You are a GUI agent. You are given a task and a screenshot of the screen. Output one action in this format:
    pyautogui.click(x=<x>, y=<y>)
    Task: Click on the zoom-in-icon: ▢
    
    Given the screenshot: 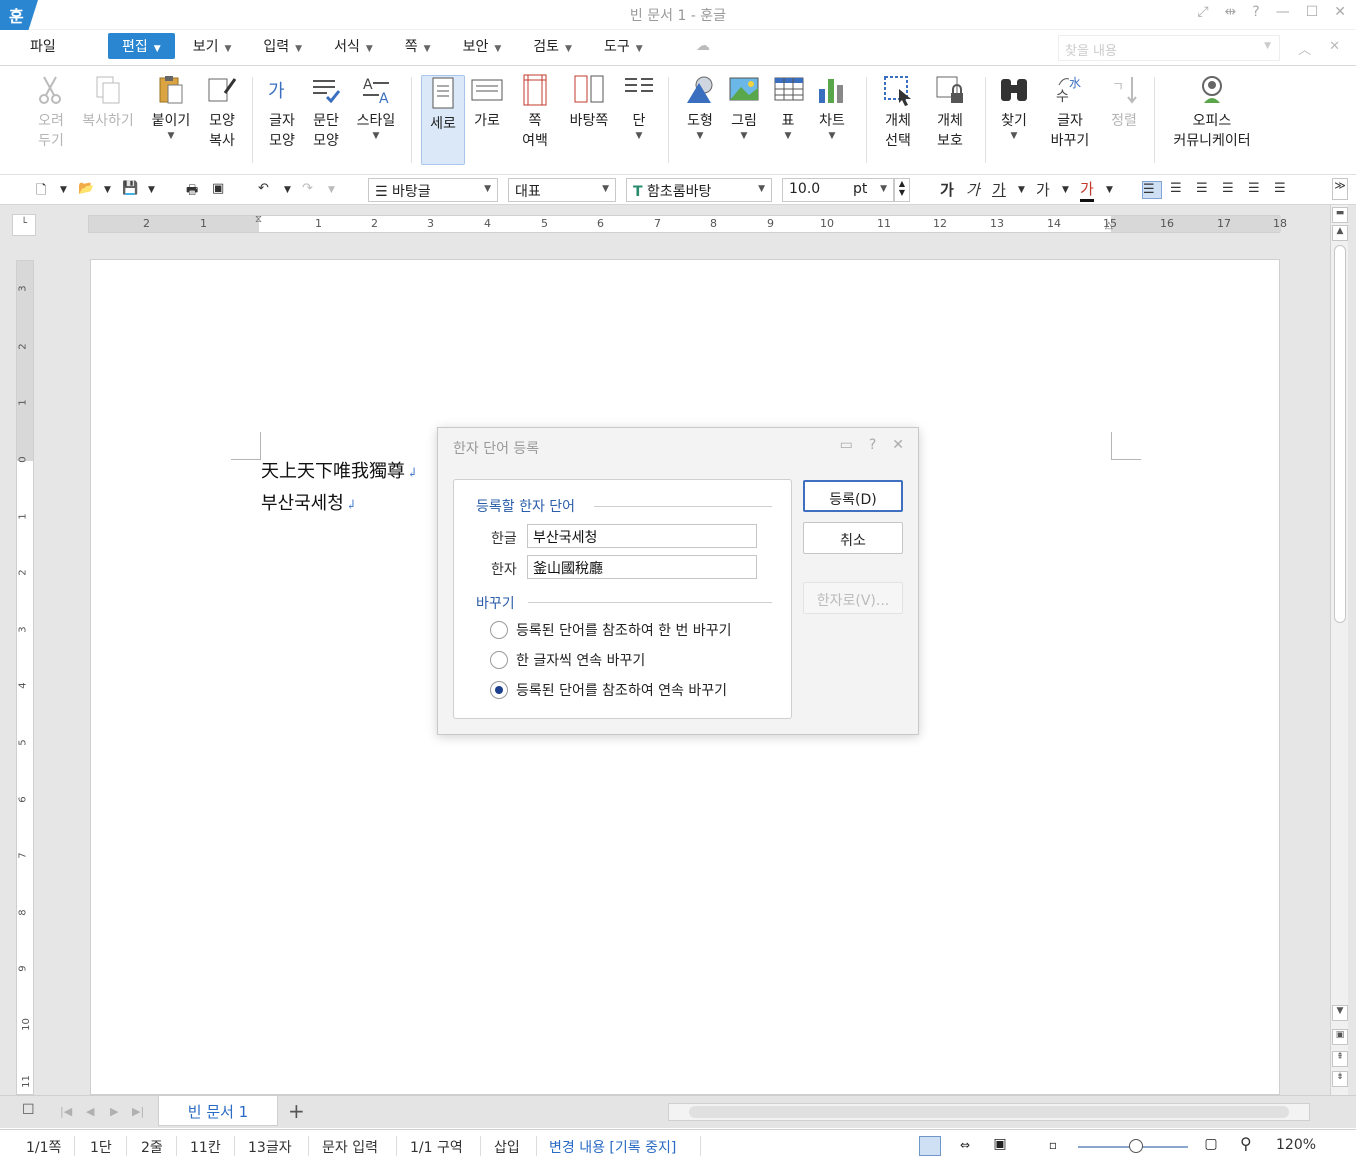 What is the action you would take?
    pyautogui.click(x=1211, y=1146)
    